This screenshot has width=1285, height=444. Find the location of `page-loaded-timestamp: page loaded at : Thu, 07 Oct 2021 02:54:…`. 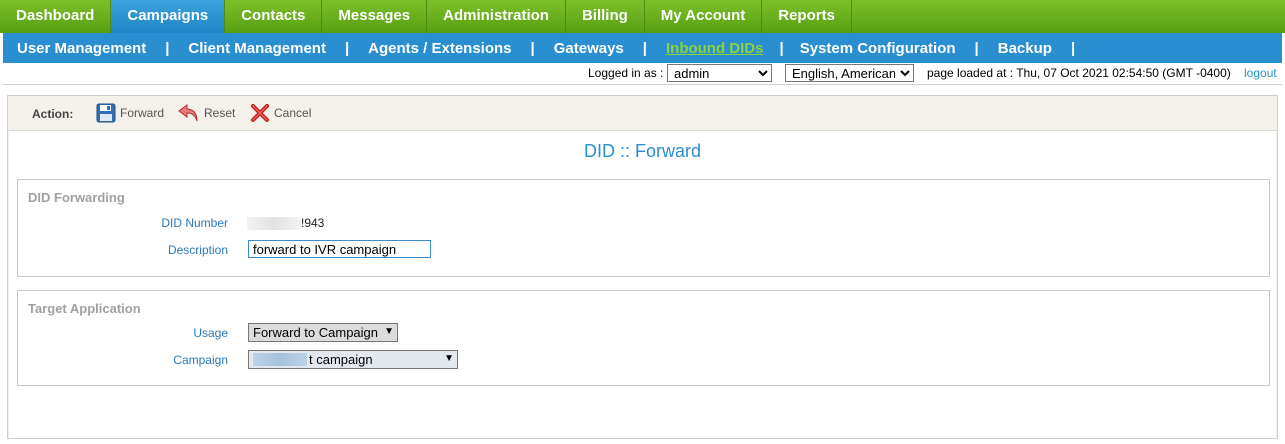

page-loaded-timestamp: page loaded at : Thu, 07 Oct 2021 02:54:… is located at coordinates (1079, 73).